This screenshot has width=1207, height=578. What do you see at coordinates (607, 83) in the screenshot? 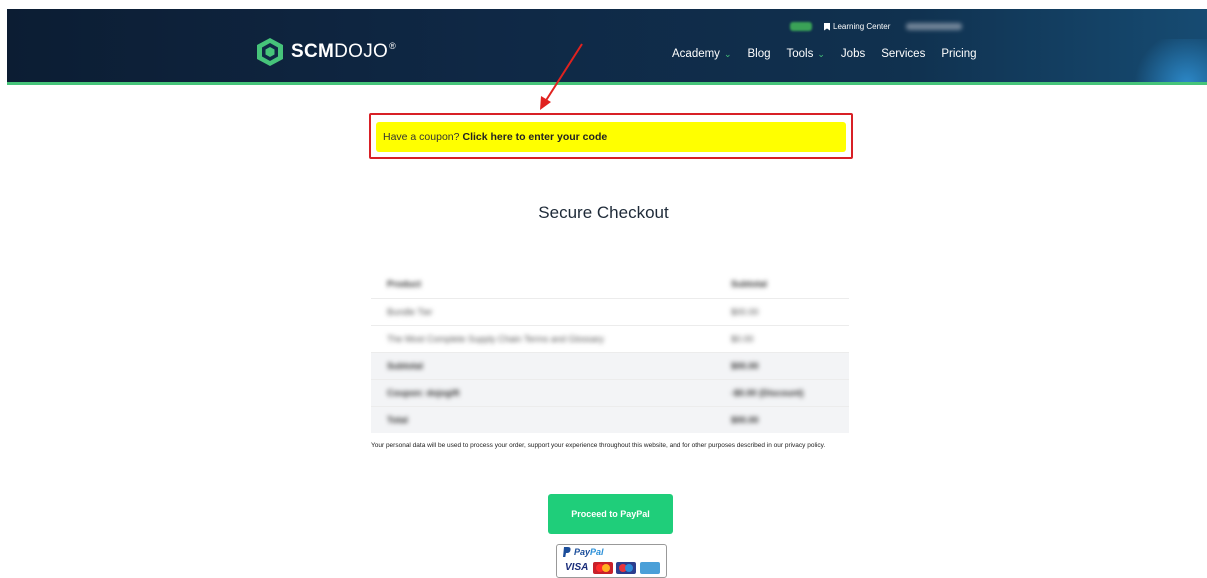
I see `header-accent-line` at bounding box center [607, 83].